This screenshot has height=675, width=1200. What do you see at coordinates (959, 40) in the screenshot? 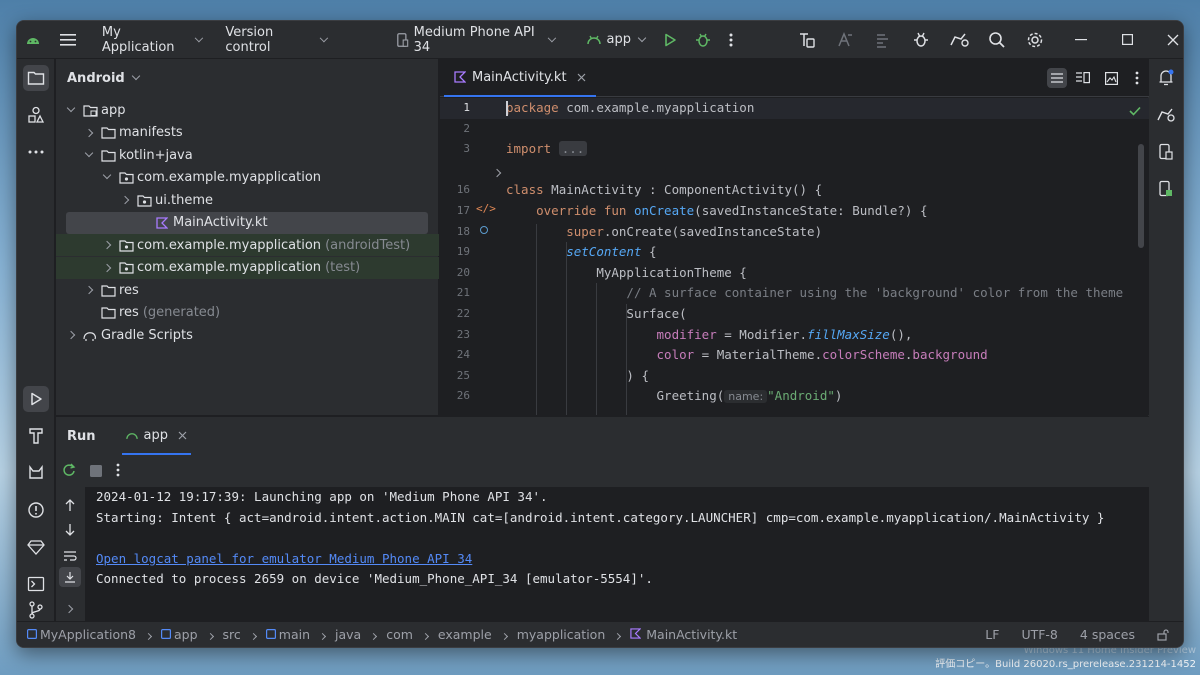
I see `device-mirror-button` at bounding box center [959, 40].